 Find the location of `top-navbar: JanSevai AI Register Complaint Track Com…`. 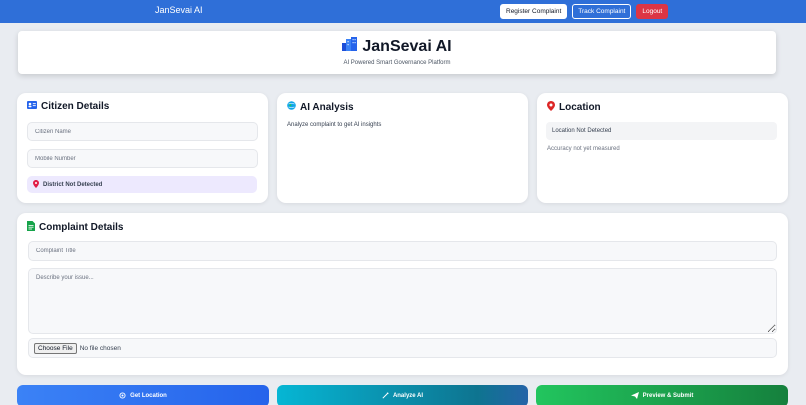

top-navbar: JanSevai AI Register Complaint Track Com… is located at coordinates (403, 11).